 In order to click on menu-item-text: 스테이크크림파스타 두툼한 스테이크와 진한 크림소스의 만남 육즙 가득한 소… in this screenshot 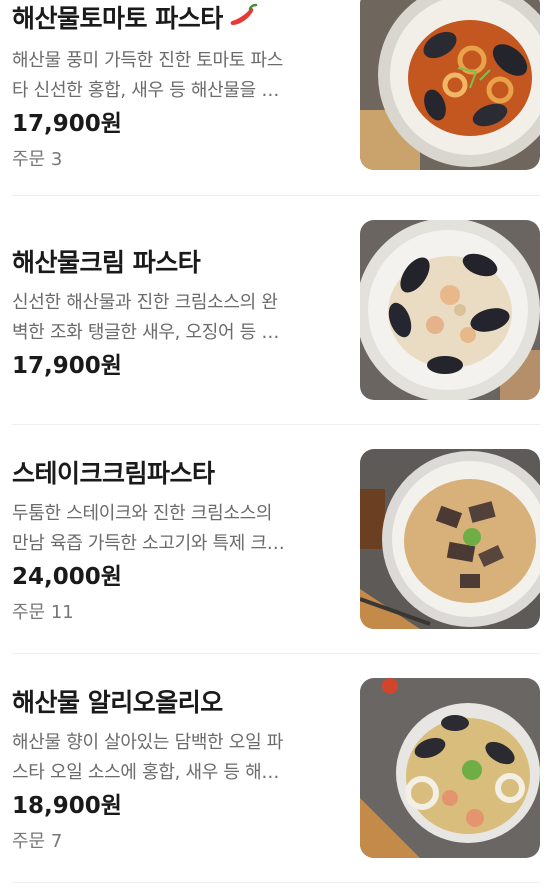, I will do `click(177, 542)`.